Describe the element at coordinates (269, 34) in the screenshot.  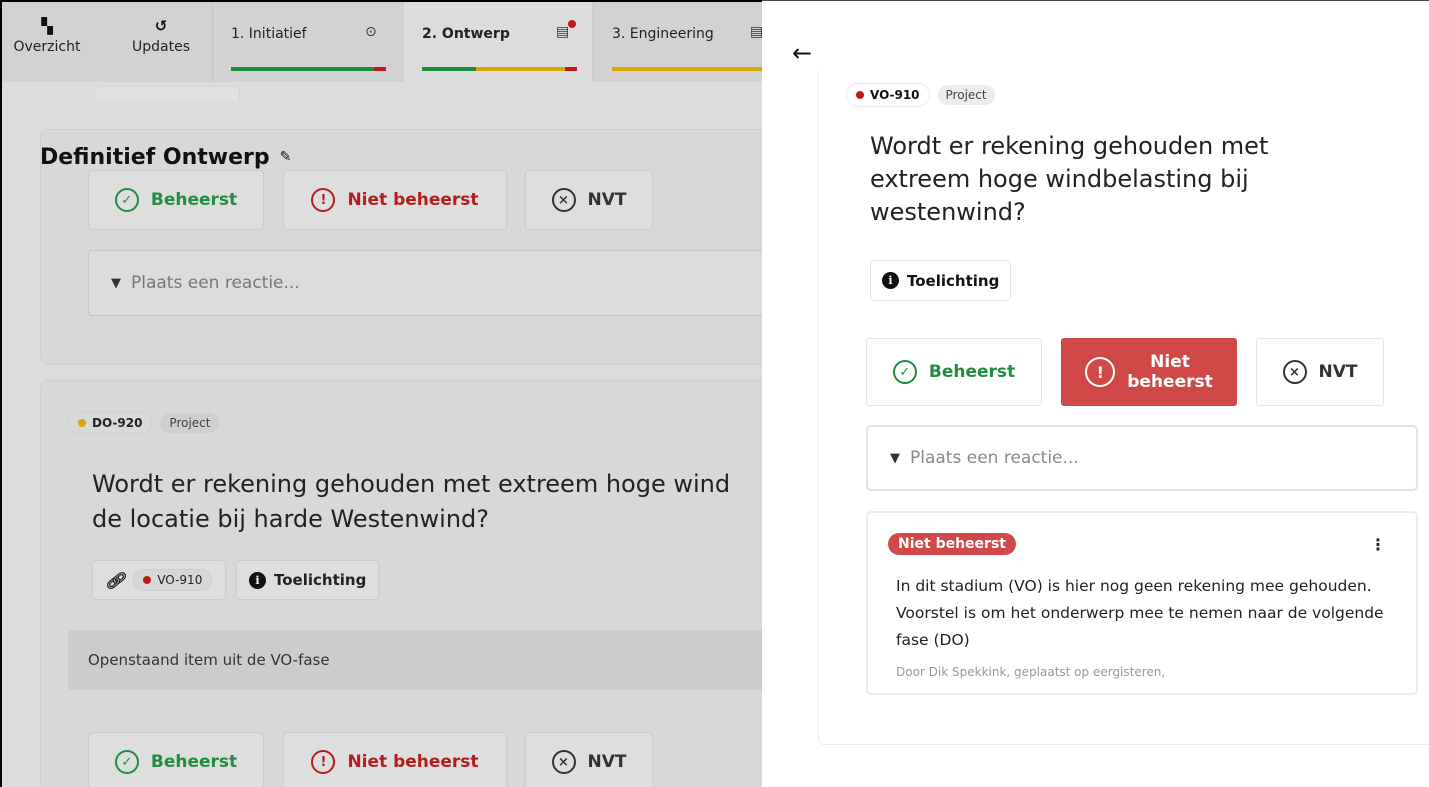
I see `tab-label: 1. Initiatief` at that location.